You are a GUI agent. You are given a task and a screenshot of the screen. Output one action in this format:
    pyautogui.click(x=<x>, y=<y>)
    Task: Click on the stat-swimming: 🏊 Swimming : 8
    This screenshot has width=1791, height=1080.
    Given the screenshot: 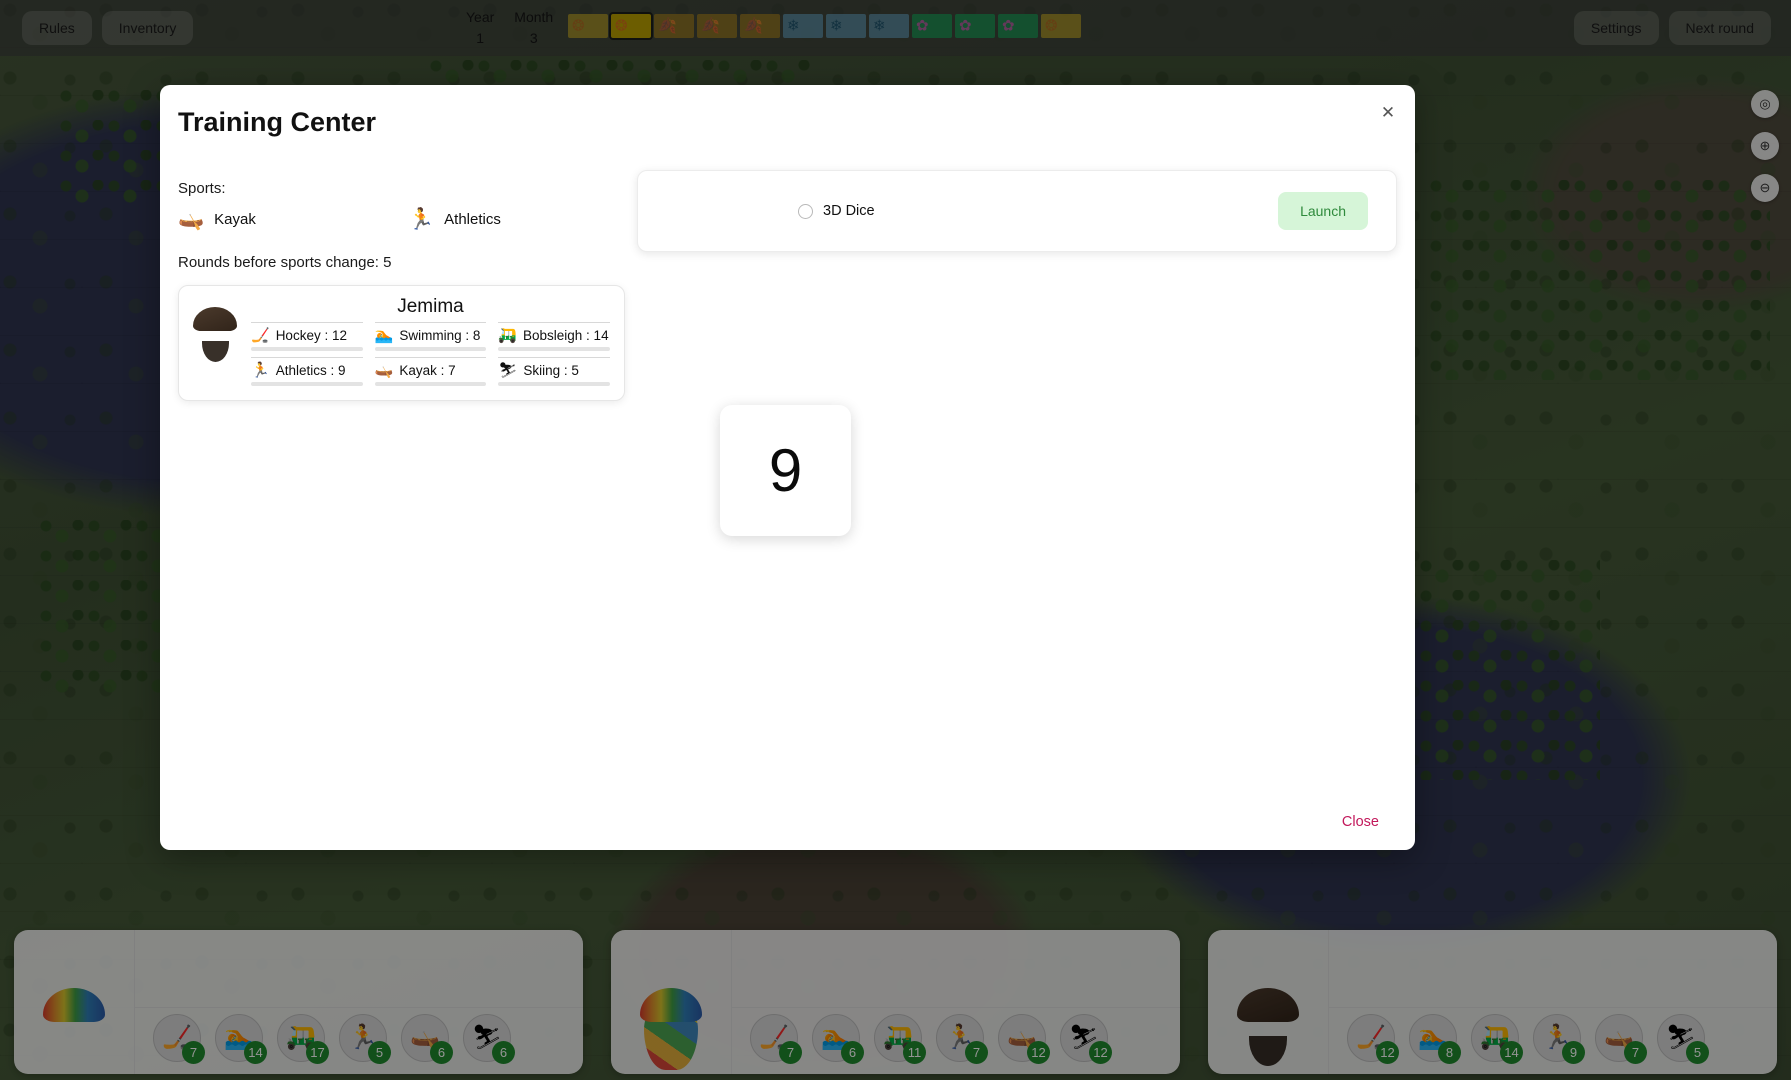 What is the action you would take?
    pyautogui.click(x=430, y=336)
    